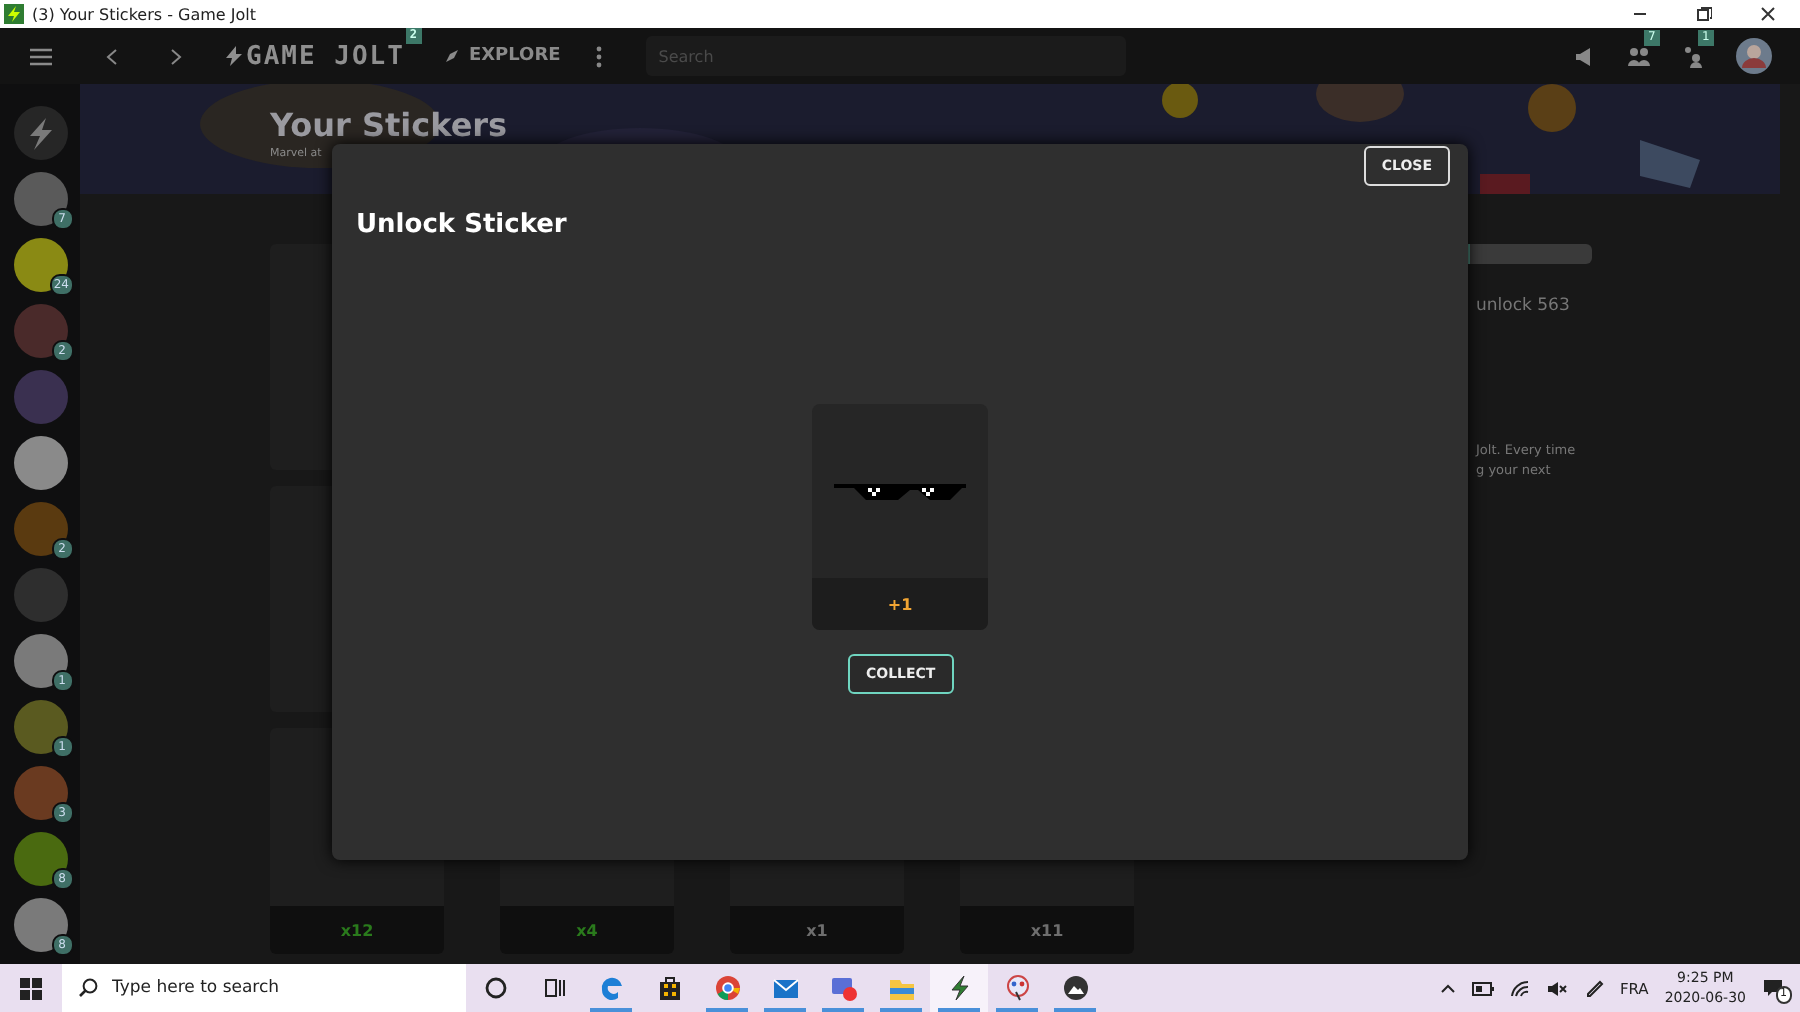 The height and width of the screenshot is (1012, 1800). I want to click on sticker-count: +1, so click(900, 604).